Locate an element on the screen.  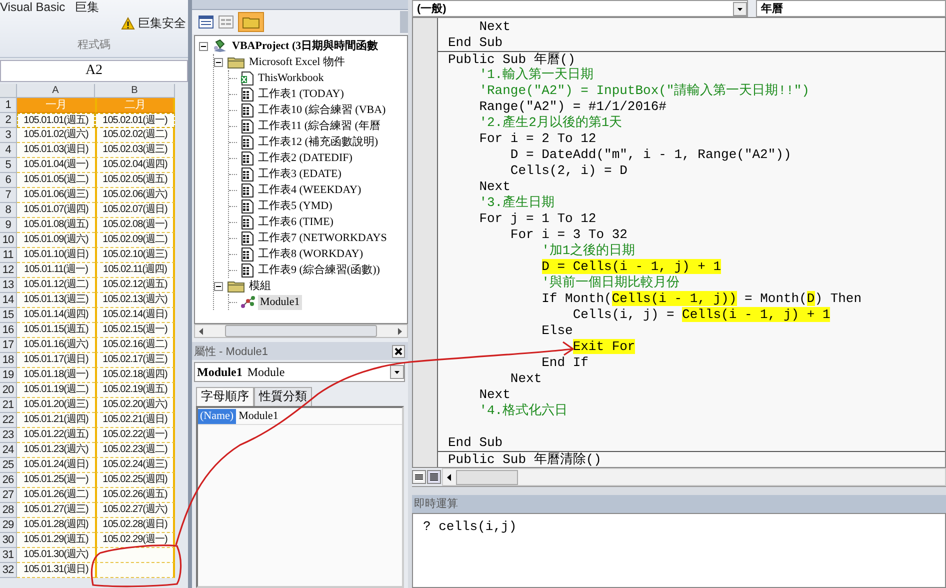
row-header: 32 is located at coordinates (8, 570).